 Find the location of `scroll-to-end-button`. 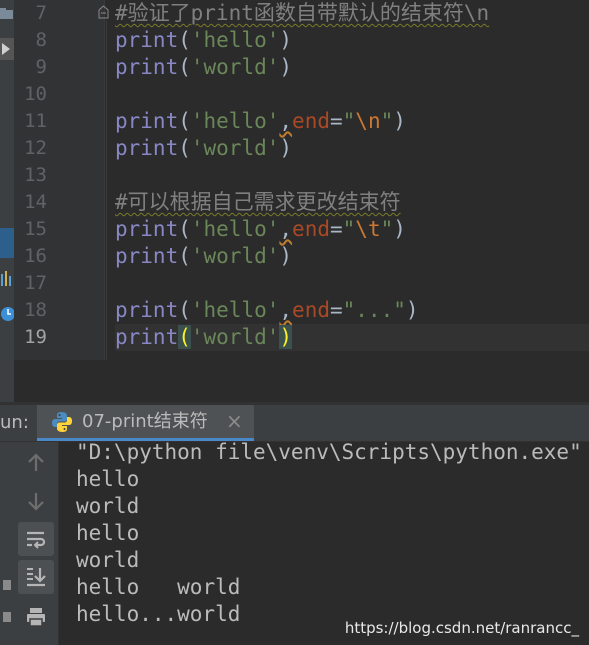

scroll-to-end-button is located at coordinates (36, 577).